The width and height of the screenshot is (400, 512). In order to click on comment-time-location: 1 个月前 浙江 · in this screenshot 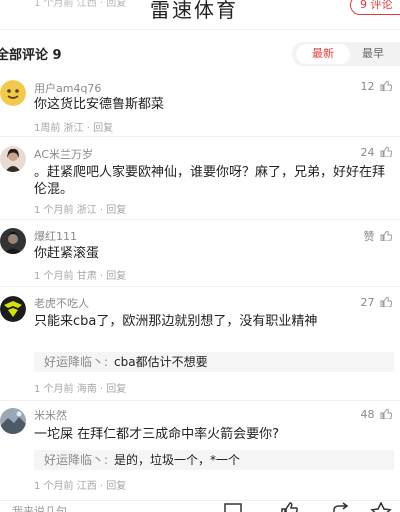, I will do `click(70, 210)`.